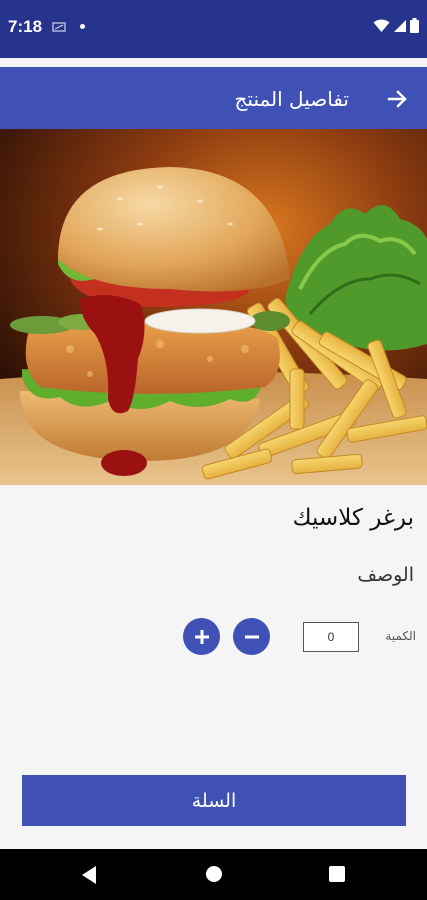  Describe the element at coordinates (385, 575) in the screenshot. I see `description-label: الوصف` at that location.